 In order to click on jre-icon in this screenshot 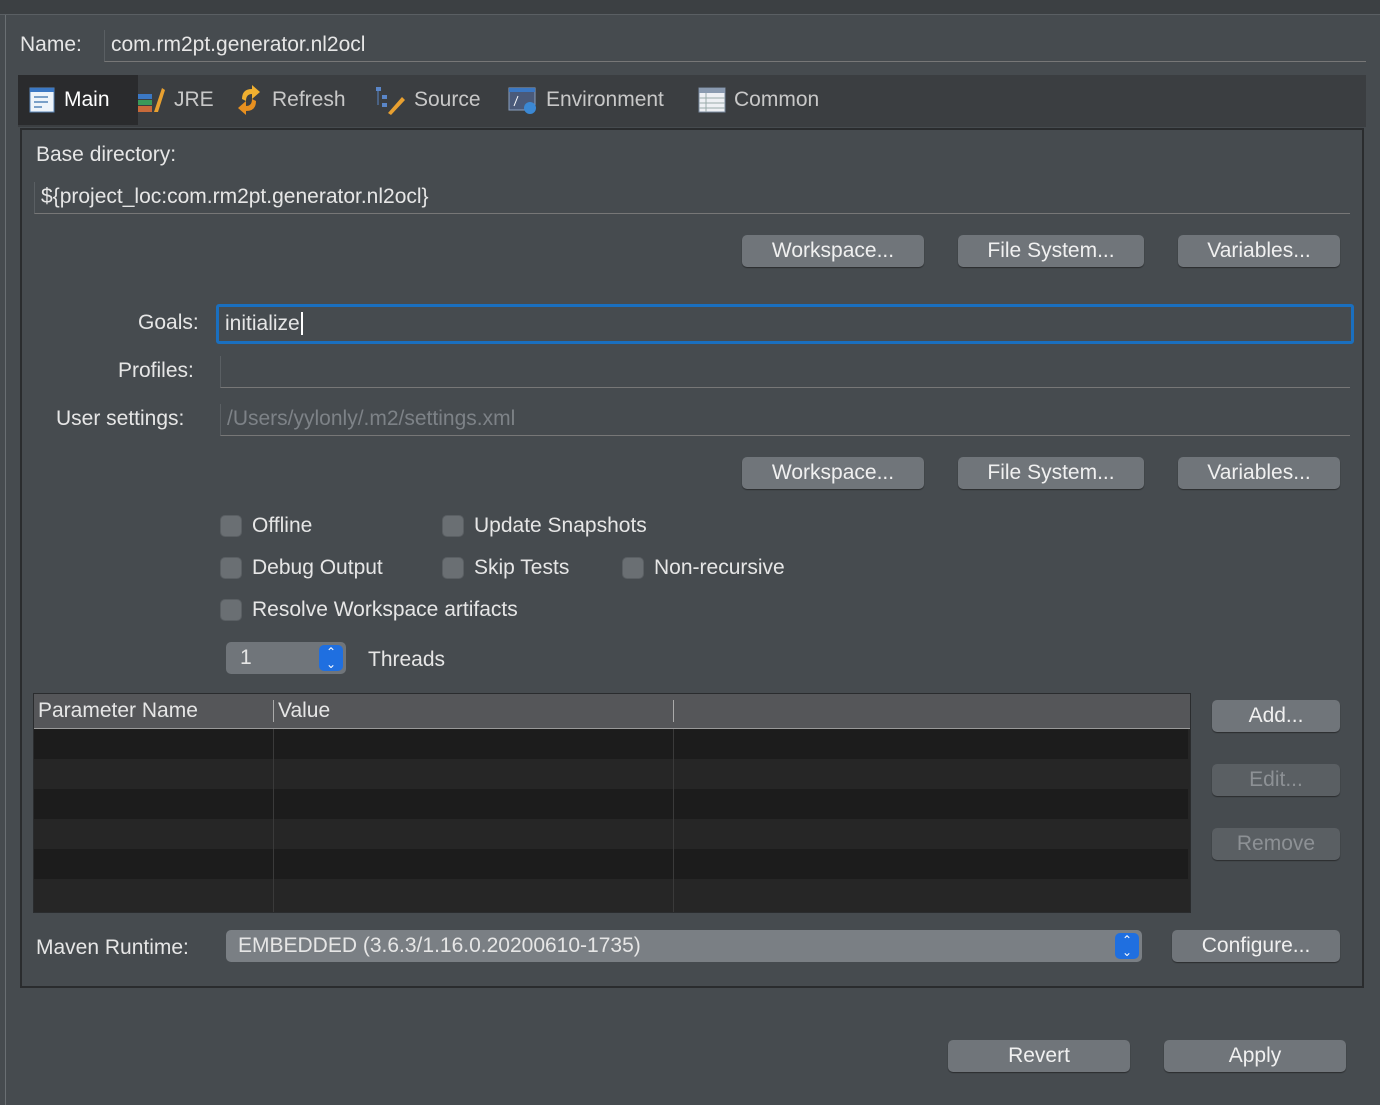, I will do `click(151, 100)`.